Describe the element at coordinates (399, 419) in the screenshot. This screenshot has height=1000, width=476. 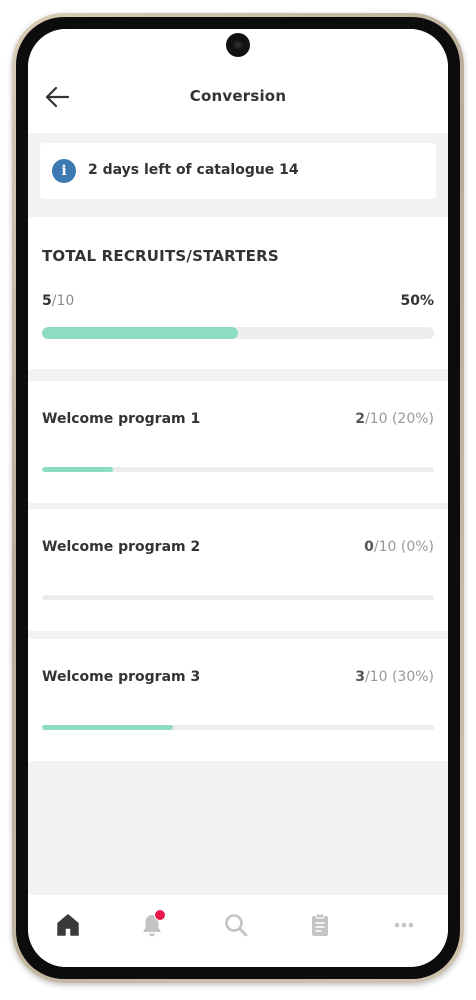
I see `program-count-rest: /10 (20%)` at that location.